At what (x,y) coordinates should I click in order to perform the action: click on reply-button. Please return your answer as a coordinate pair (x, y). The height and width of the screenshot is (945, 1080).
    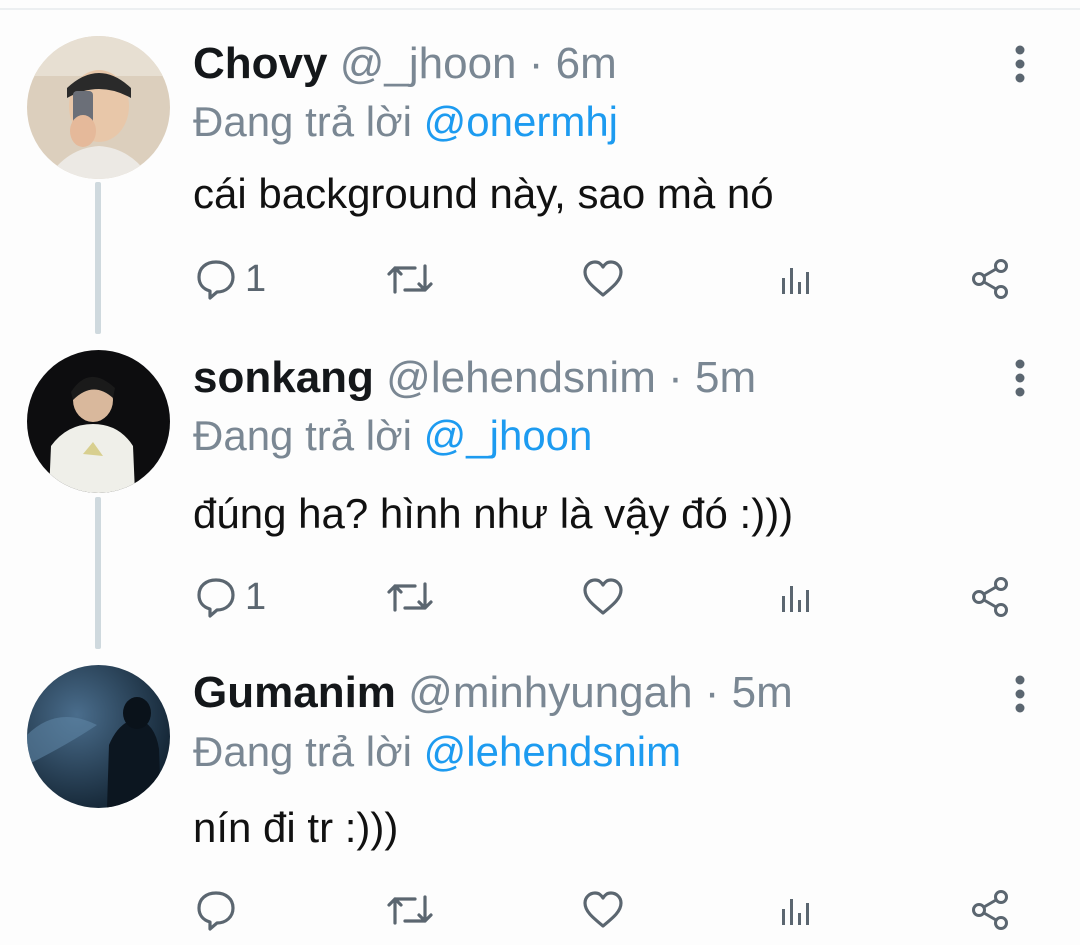
    Looking at the image, I should click on (219, 910).